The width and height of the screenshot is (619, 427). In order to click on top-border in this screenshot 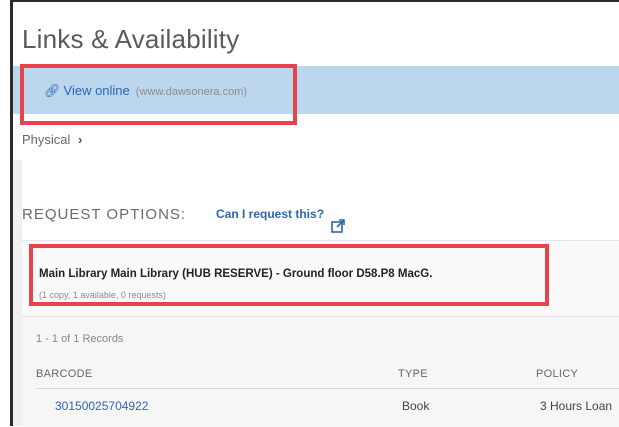, I will do `click(314, 1)`.